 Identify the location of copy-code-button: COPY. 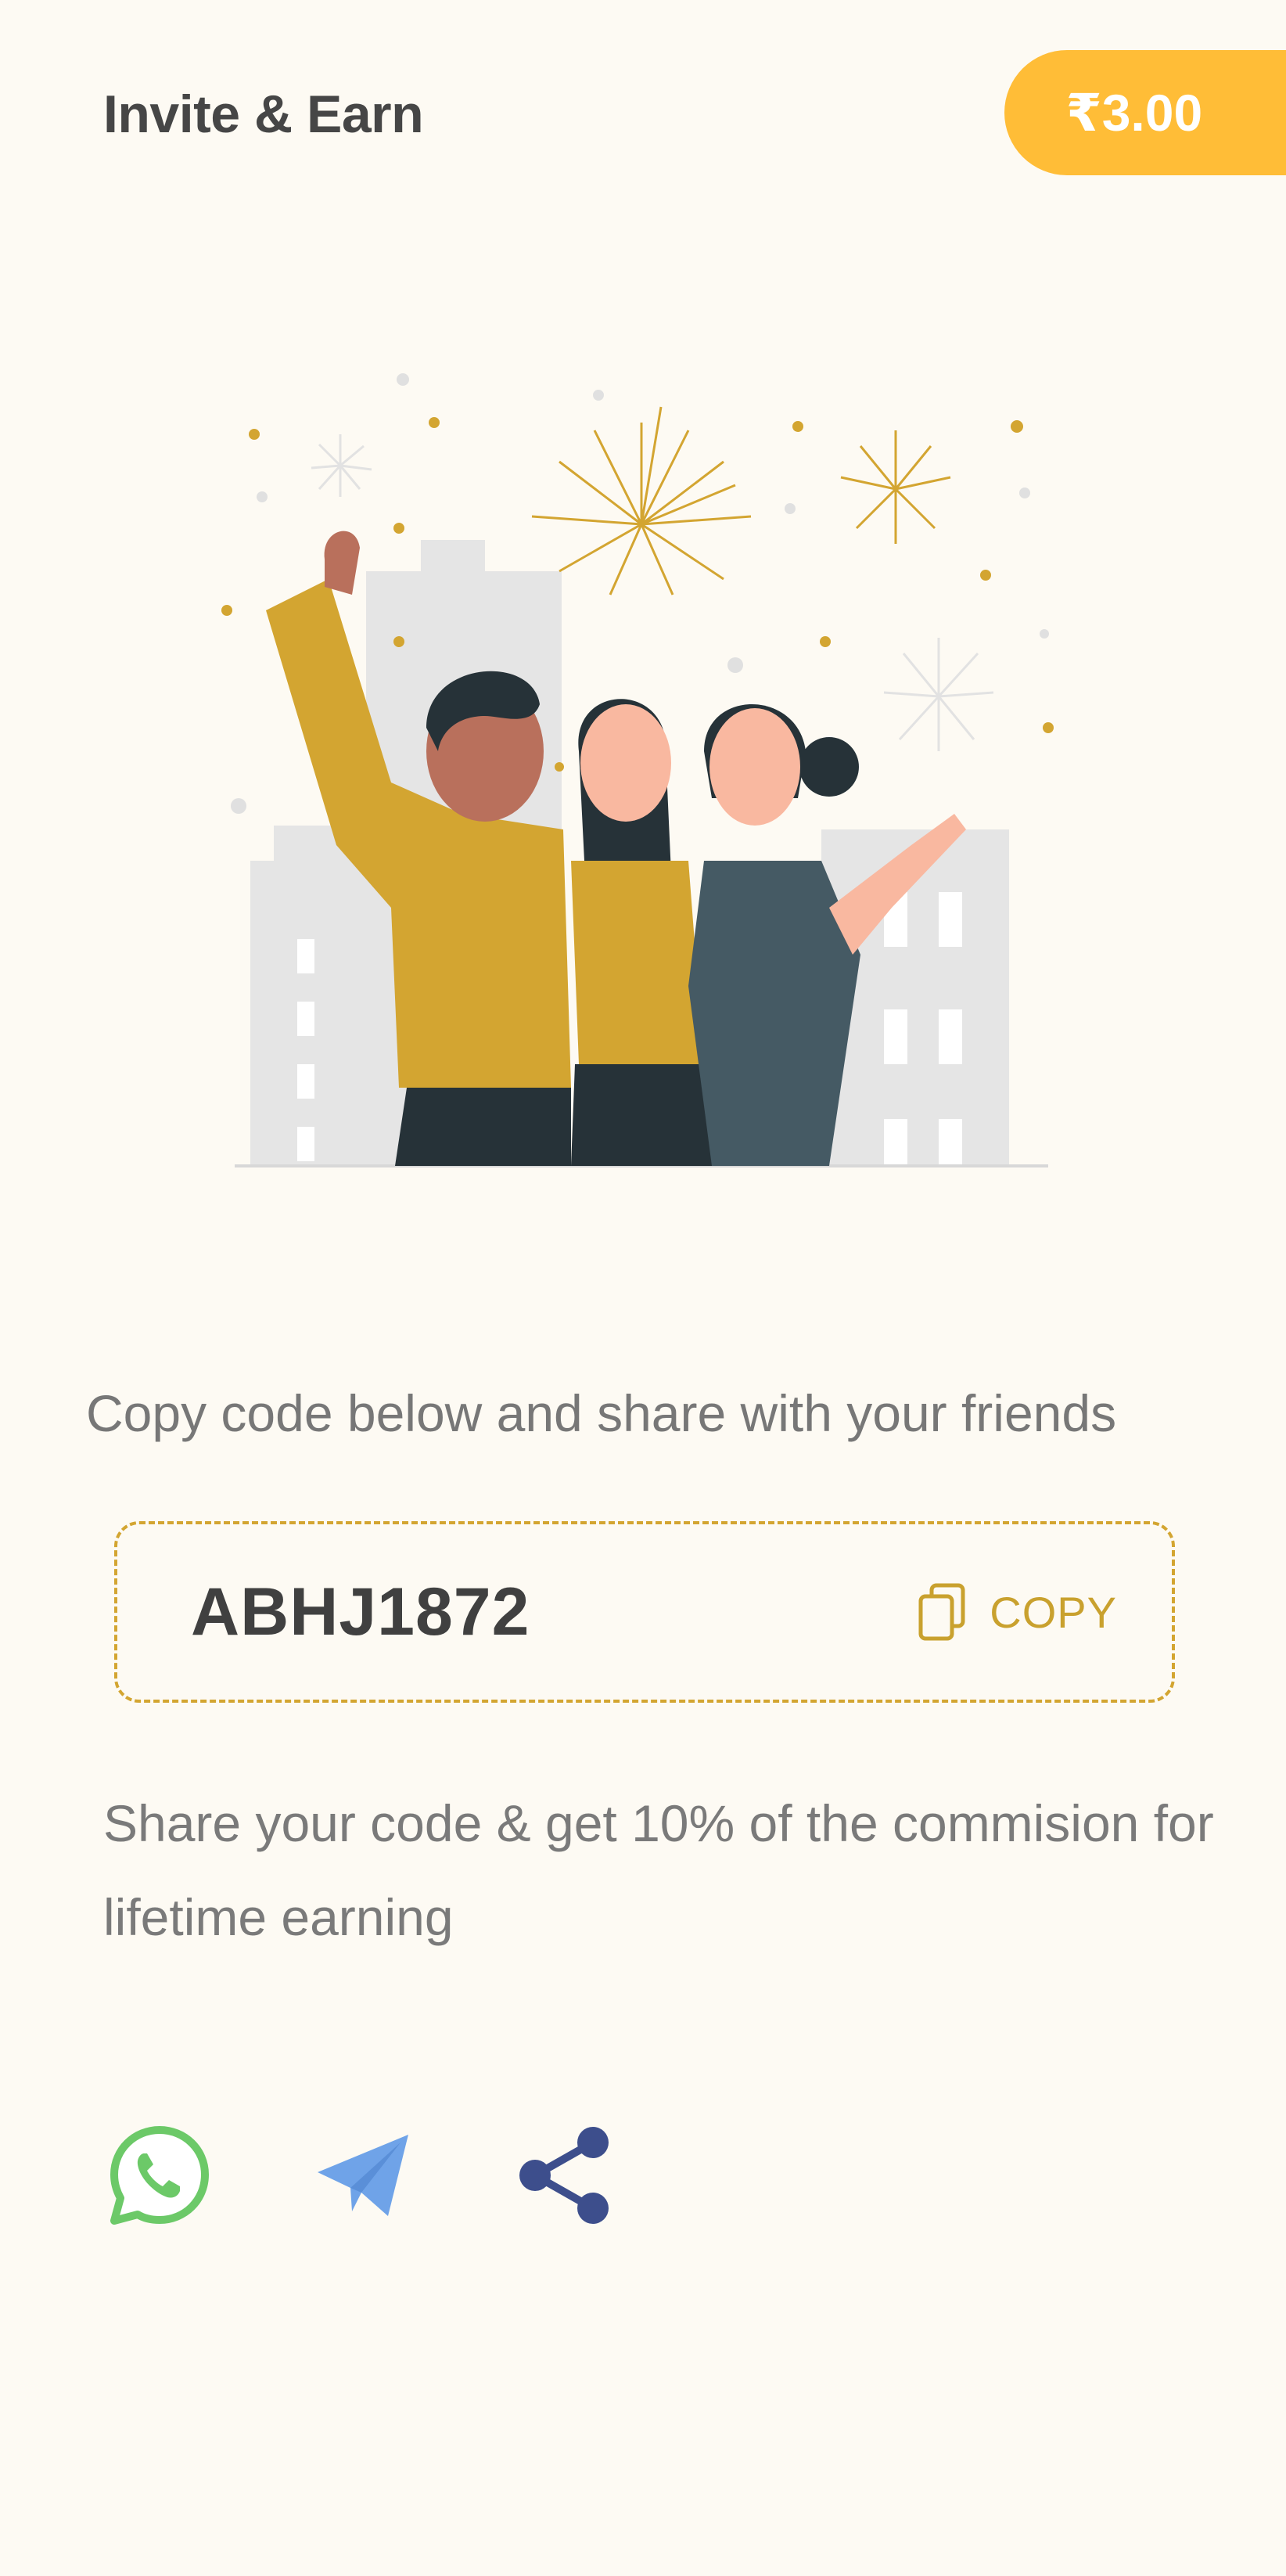
(1017, 1612).